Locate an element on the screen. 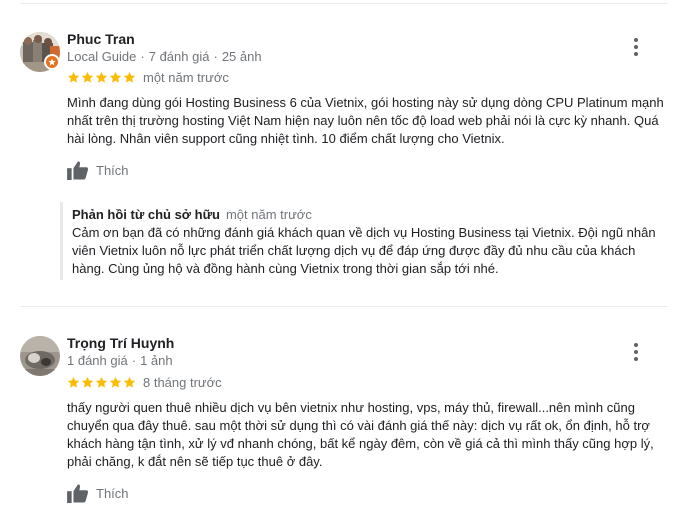 Image resolution: width=674 pixels, height=521 pixels. avatar is located at coordinates (40, 356).